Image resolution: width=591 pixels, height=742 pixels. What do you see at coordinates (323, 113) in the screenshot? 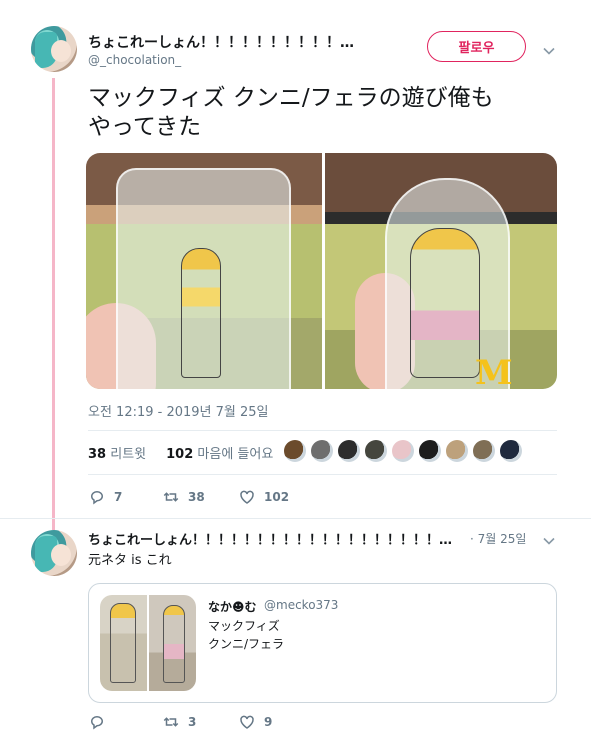
I see `tweet-text: マックフィズ クンニ/フェラの遊び俺も やってきた` at bounding box center [323, 113].